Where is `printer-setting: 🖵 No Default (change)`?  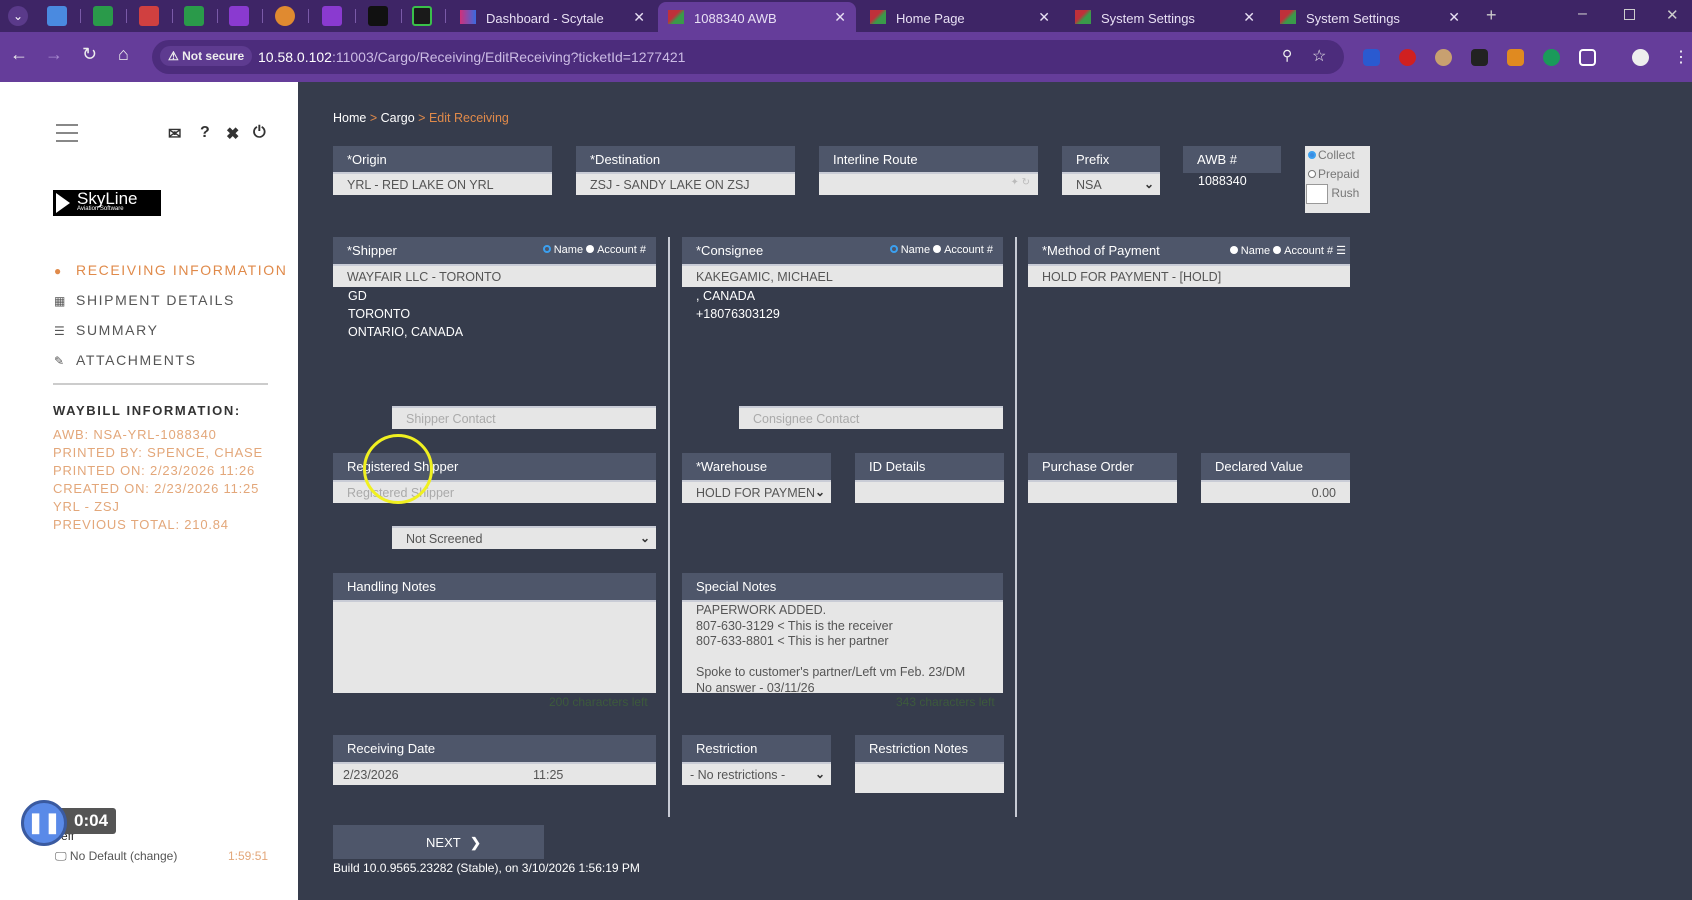
printer-setting: 🖵 No Default (change) is located at coordinates (116, 856).